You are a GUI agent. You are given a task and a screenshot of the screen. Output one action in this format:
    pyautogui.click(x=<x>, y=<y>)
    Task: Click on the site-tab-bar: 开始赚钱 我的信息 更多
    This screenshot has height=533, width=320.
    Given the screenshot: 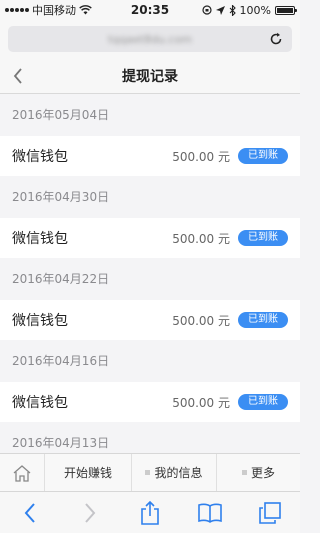 What is the action you would take?
    pyautogui.click(x=150, y=472)
    